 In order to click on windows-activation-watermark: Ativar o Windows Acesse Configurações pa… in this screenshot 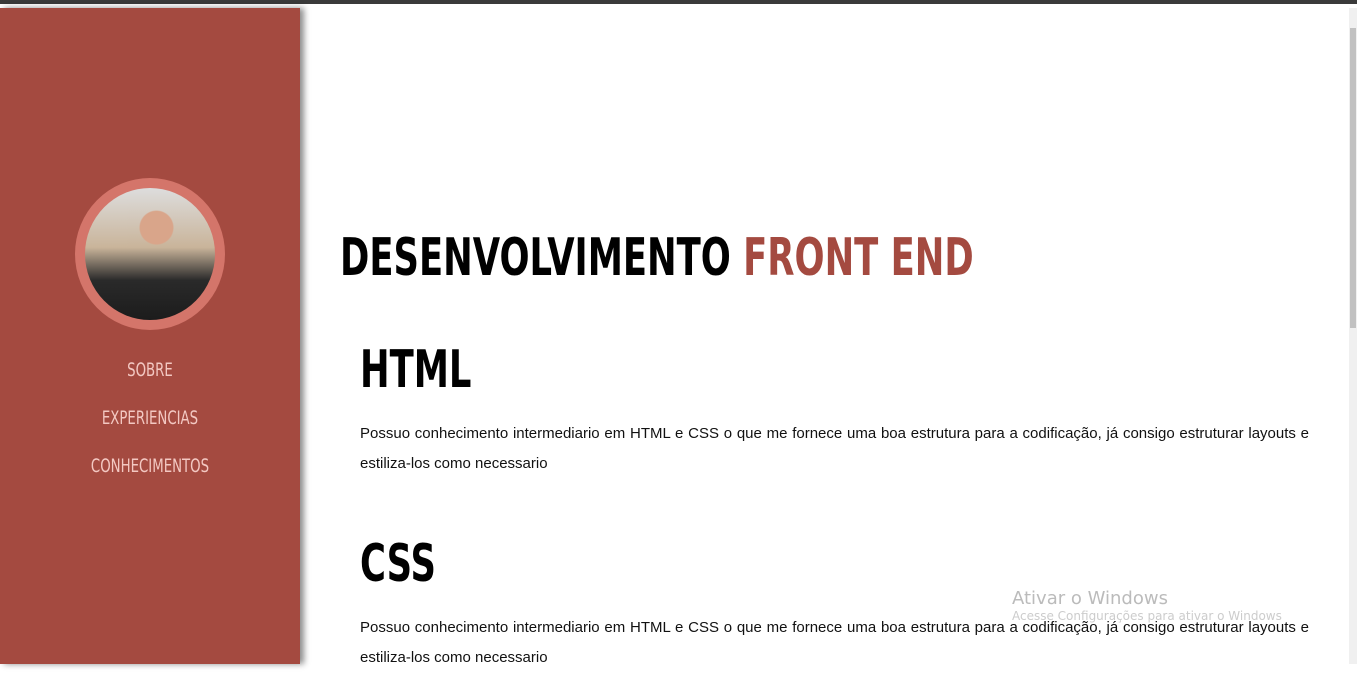, I will do `click(1147, 605)`.